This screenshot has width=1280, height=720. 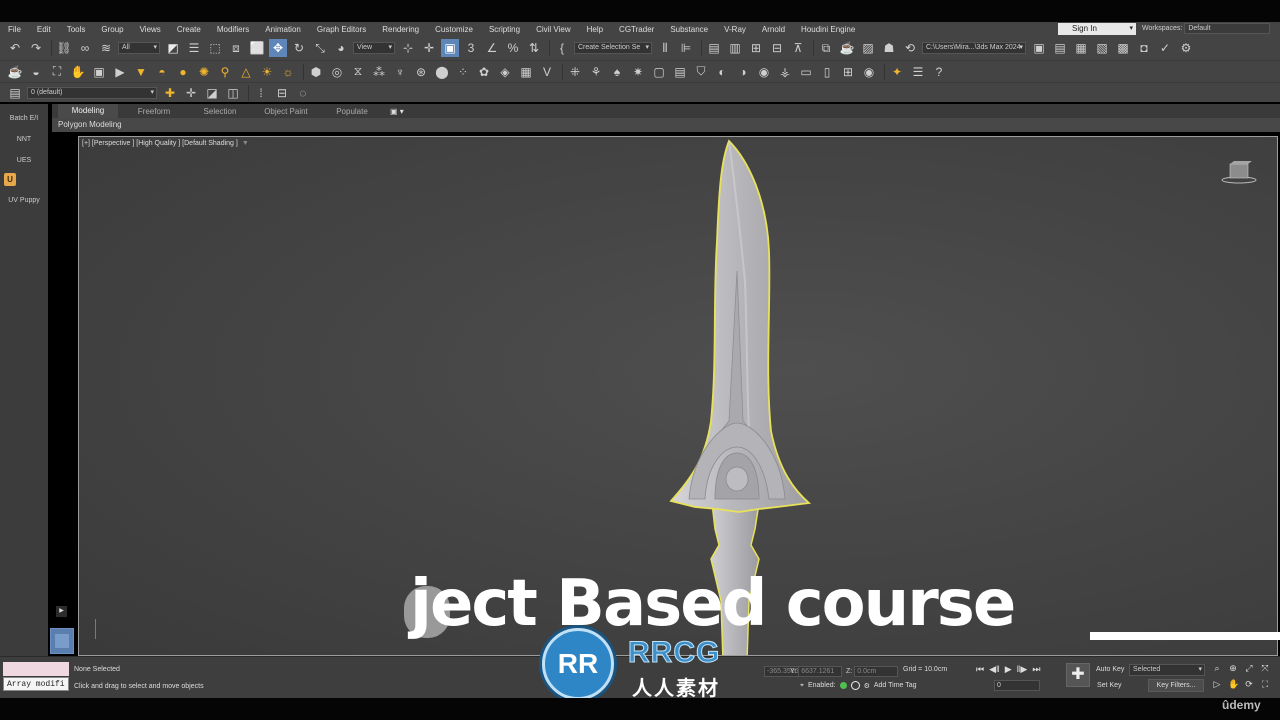 I want to click on project-path-dropdown: C:\Users\Mira...\3ds Max 2024, so click(x=974, y=48).